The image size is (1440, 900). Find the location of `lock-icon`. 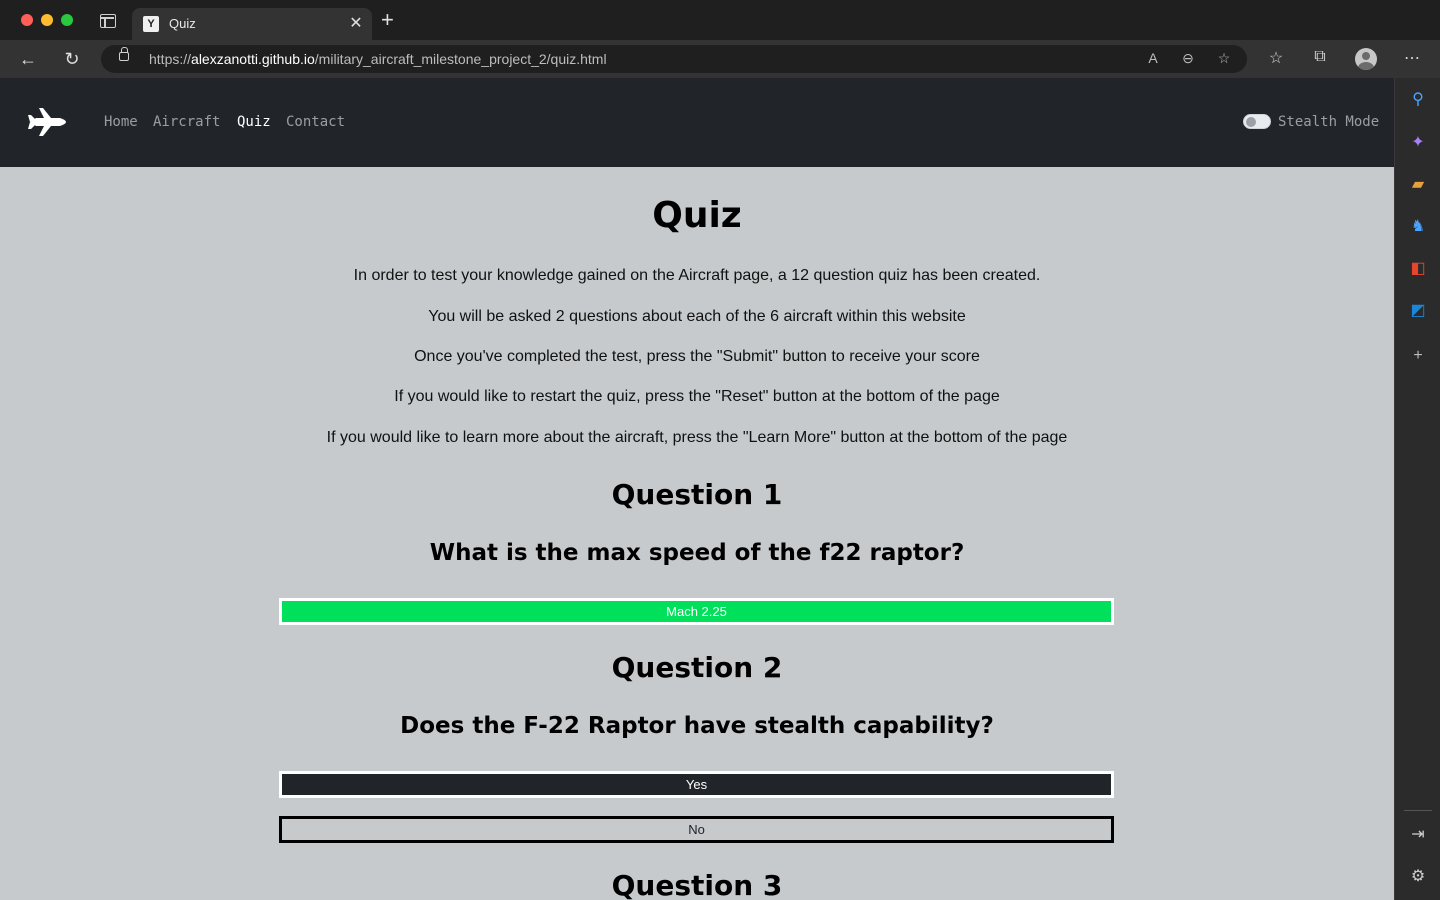

lock-icon is located at coordinates (124, 54).